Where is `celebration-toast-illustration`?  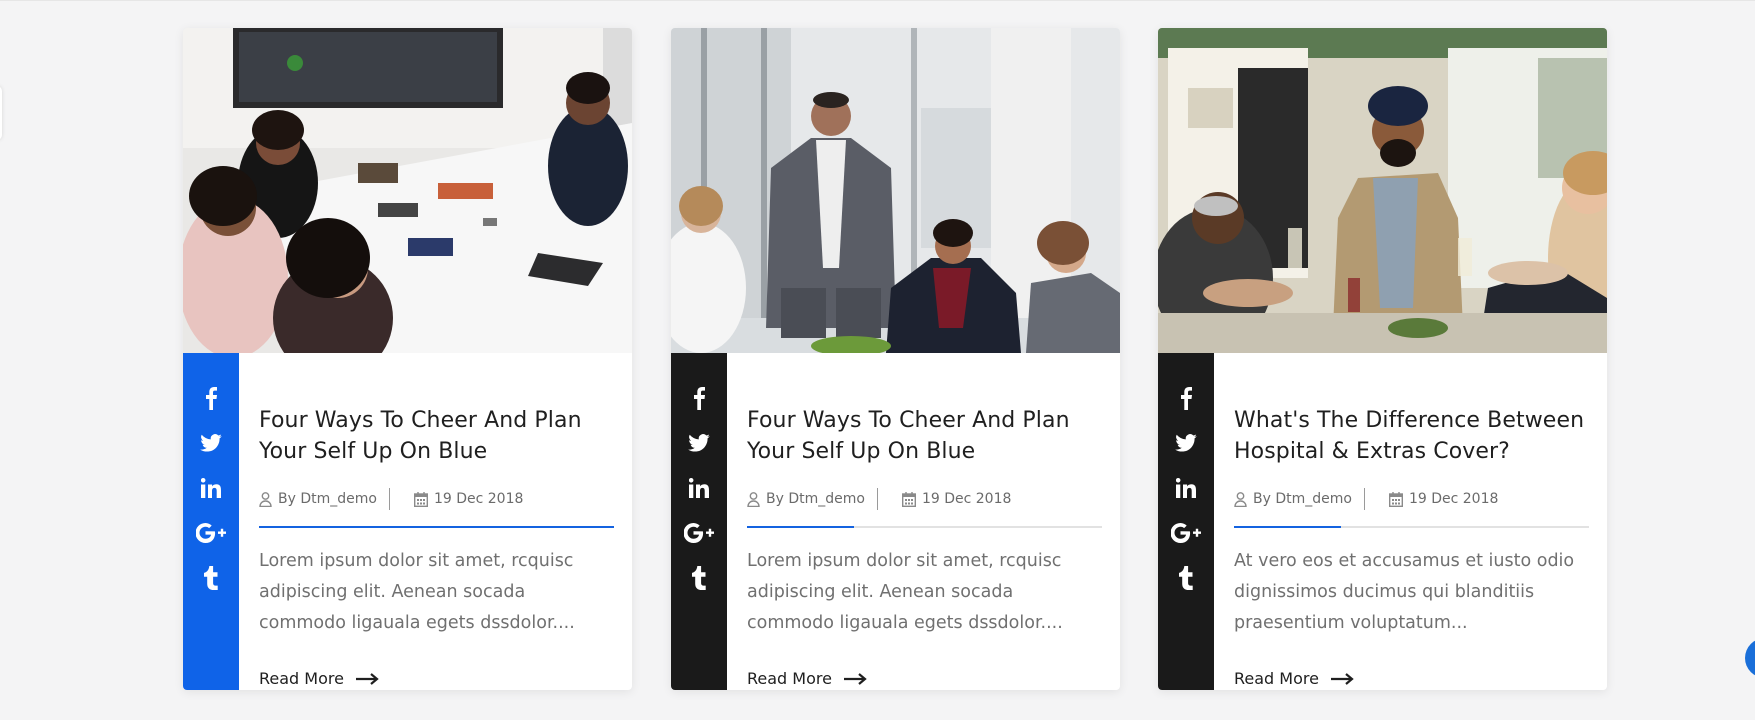
celebration-toast-illustration is located at coordinates (1382, 190).